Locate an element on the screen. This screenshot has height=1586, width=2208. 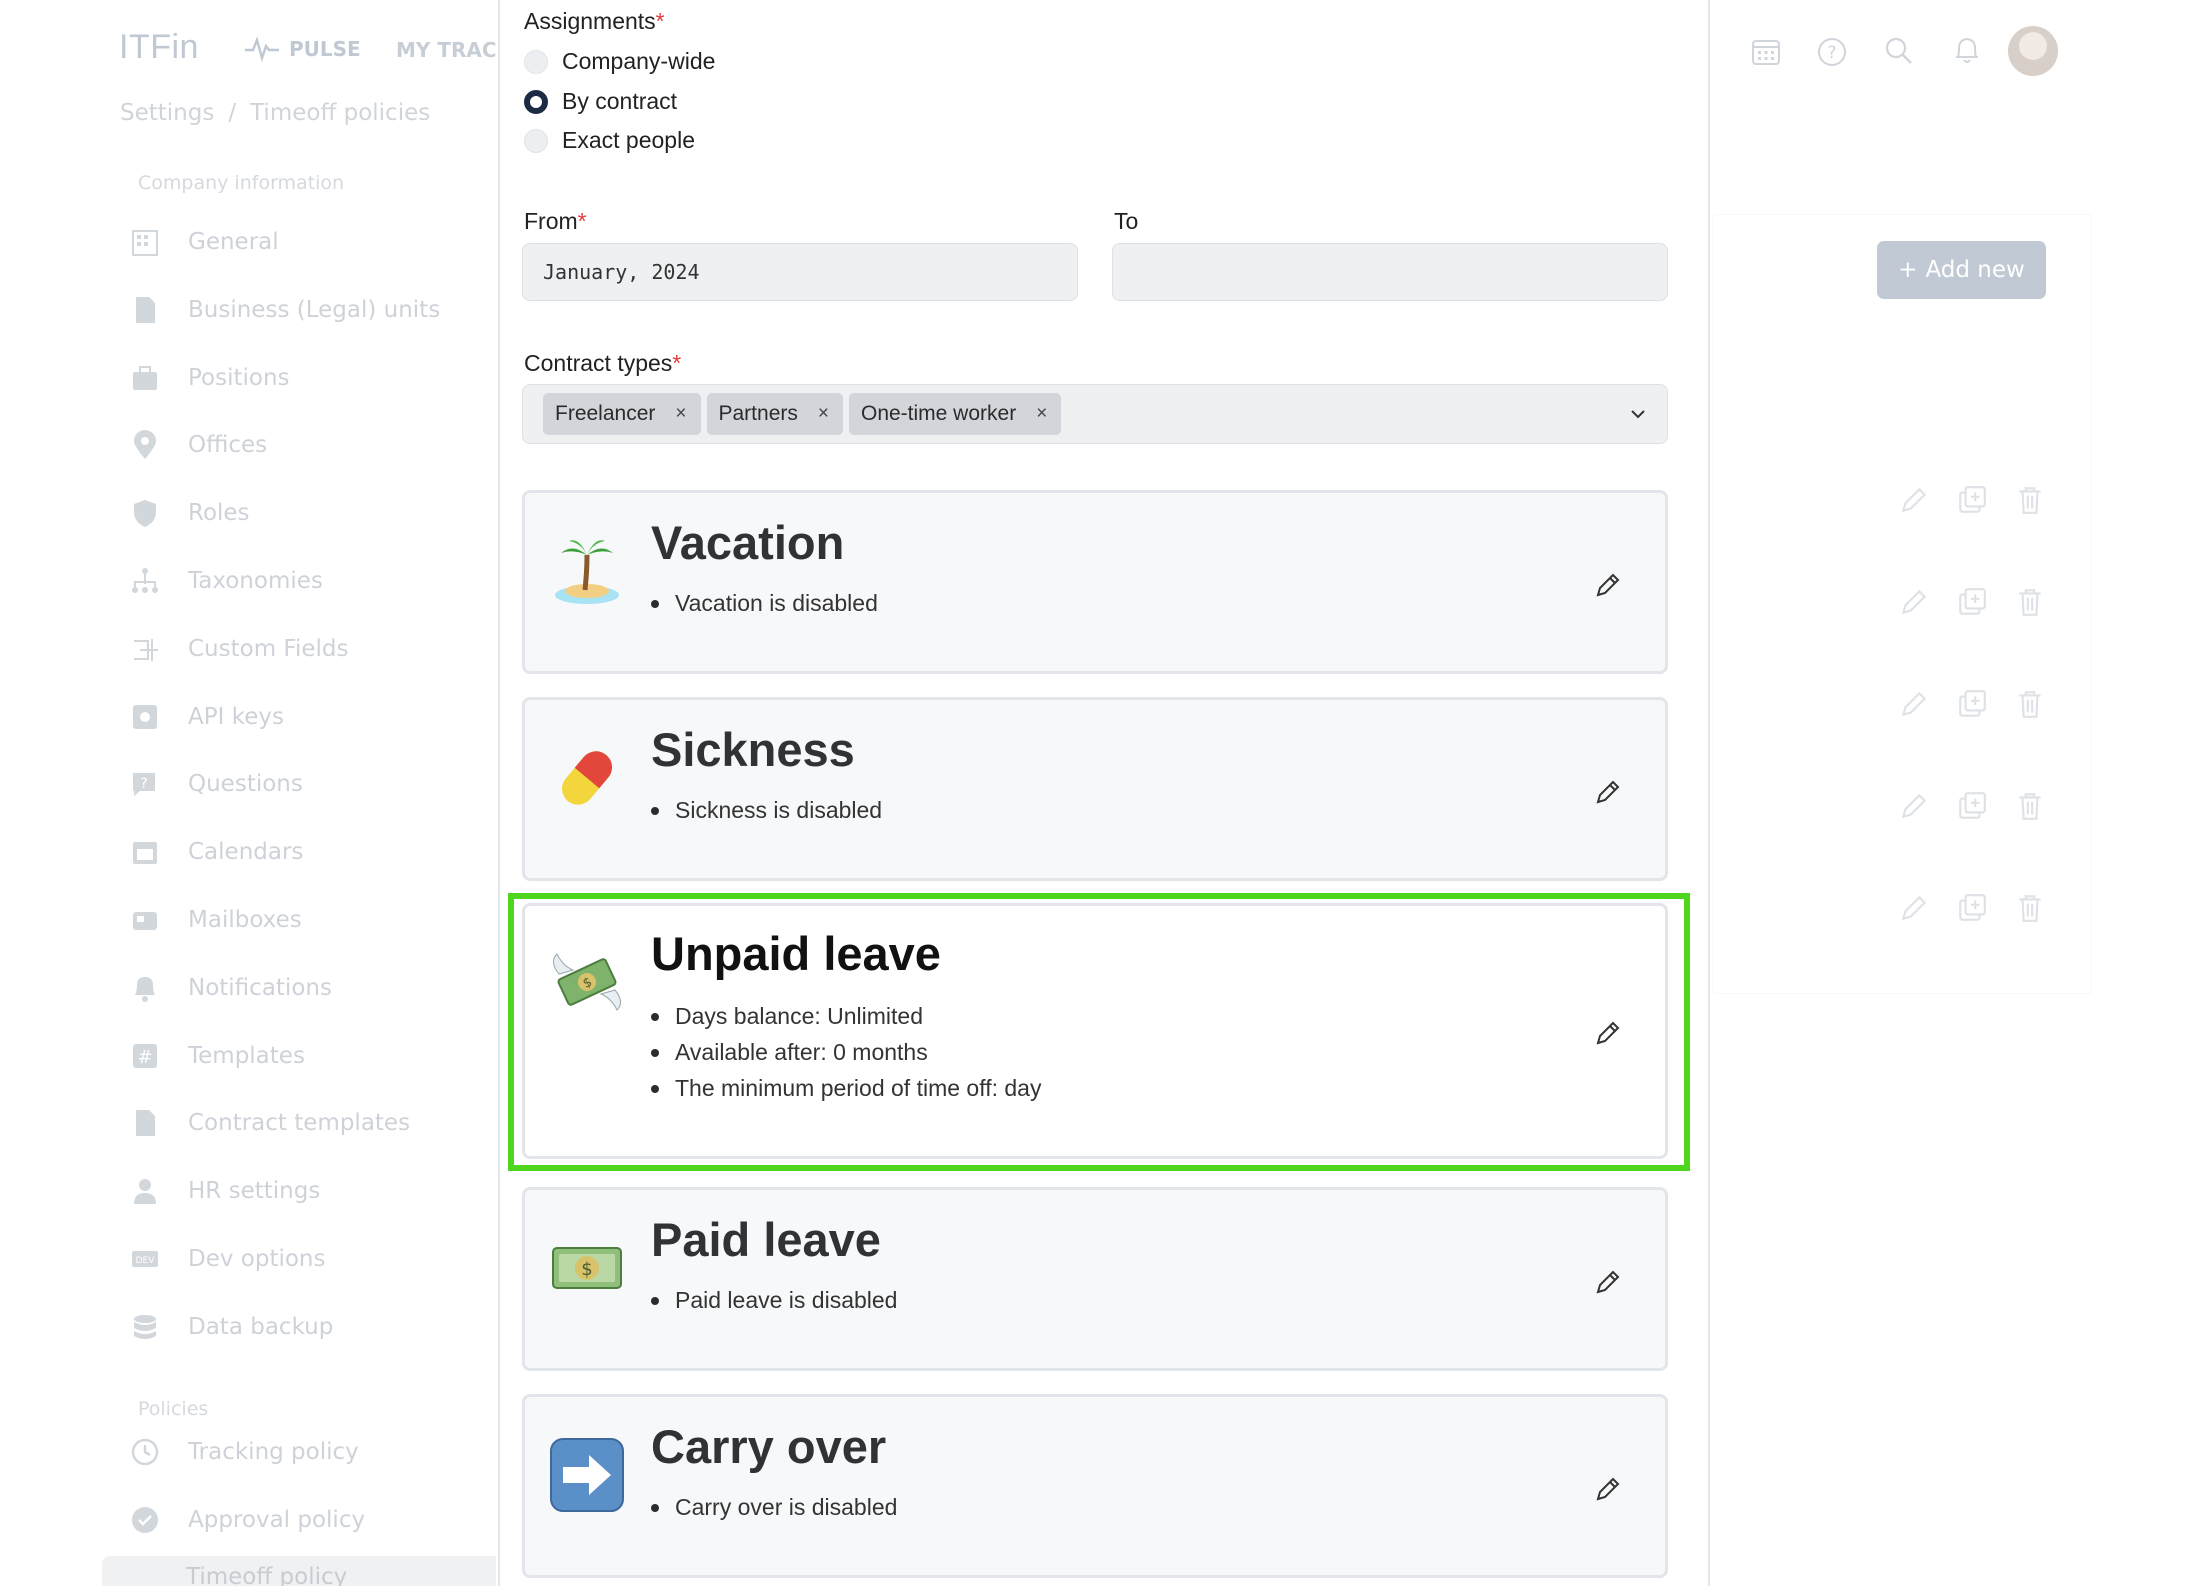
add-new-button: + Add new is located at coordinates (1961, 270).